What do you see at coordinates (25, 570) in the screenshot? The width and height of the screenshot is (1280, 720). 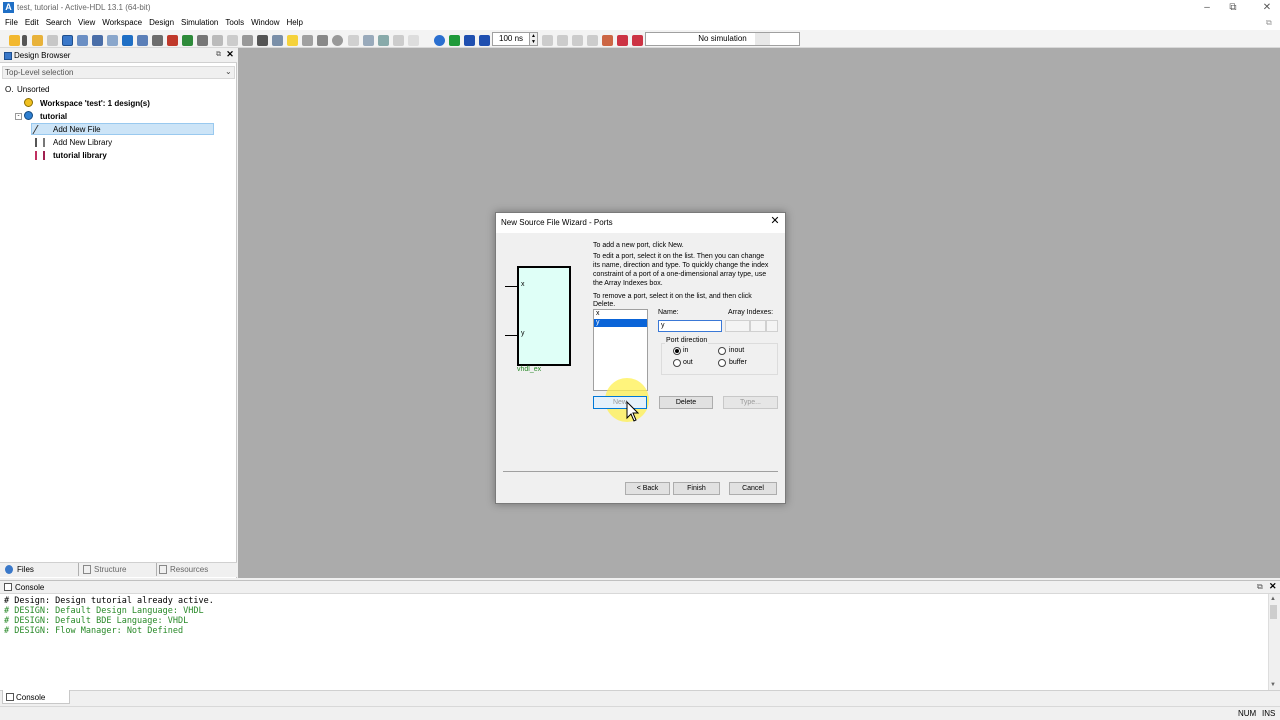 I see `tab-files: Files` at bounding box center [25, 570].